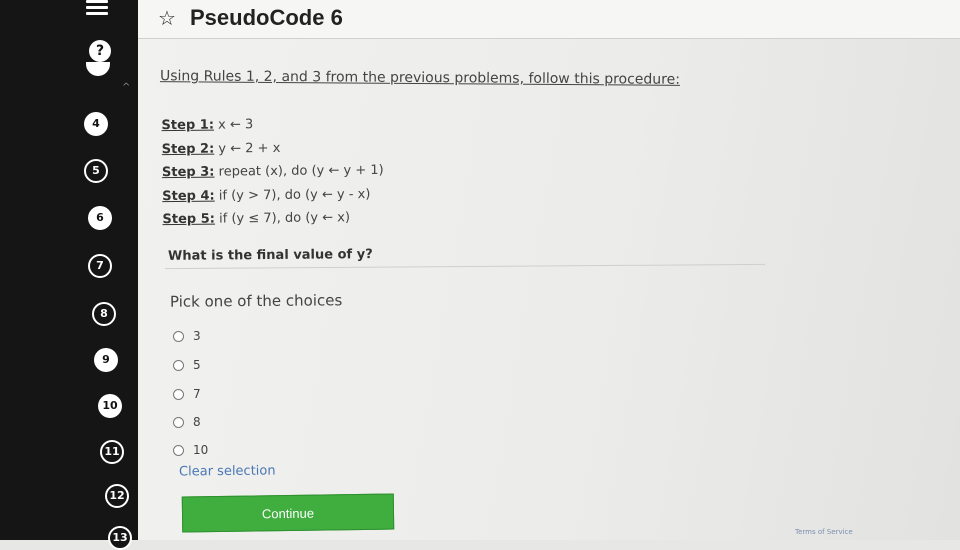  What do you see at coordinates (100, 266) in the screenshot?
I see `question-nav-item-7: 7` at bounding box center [100, 266].